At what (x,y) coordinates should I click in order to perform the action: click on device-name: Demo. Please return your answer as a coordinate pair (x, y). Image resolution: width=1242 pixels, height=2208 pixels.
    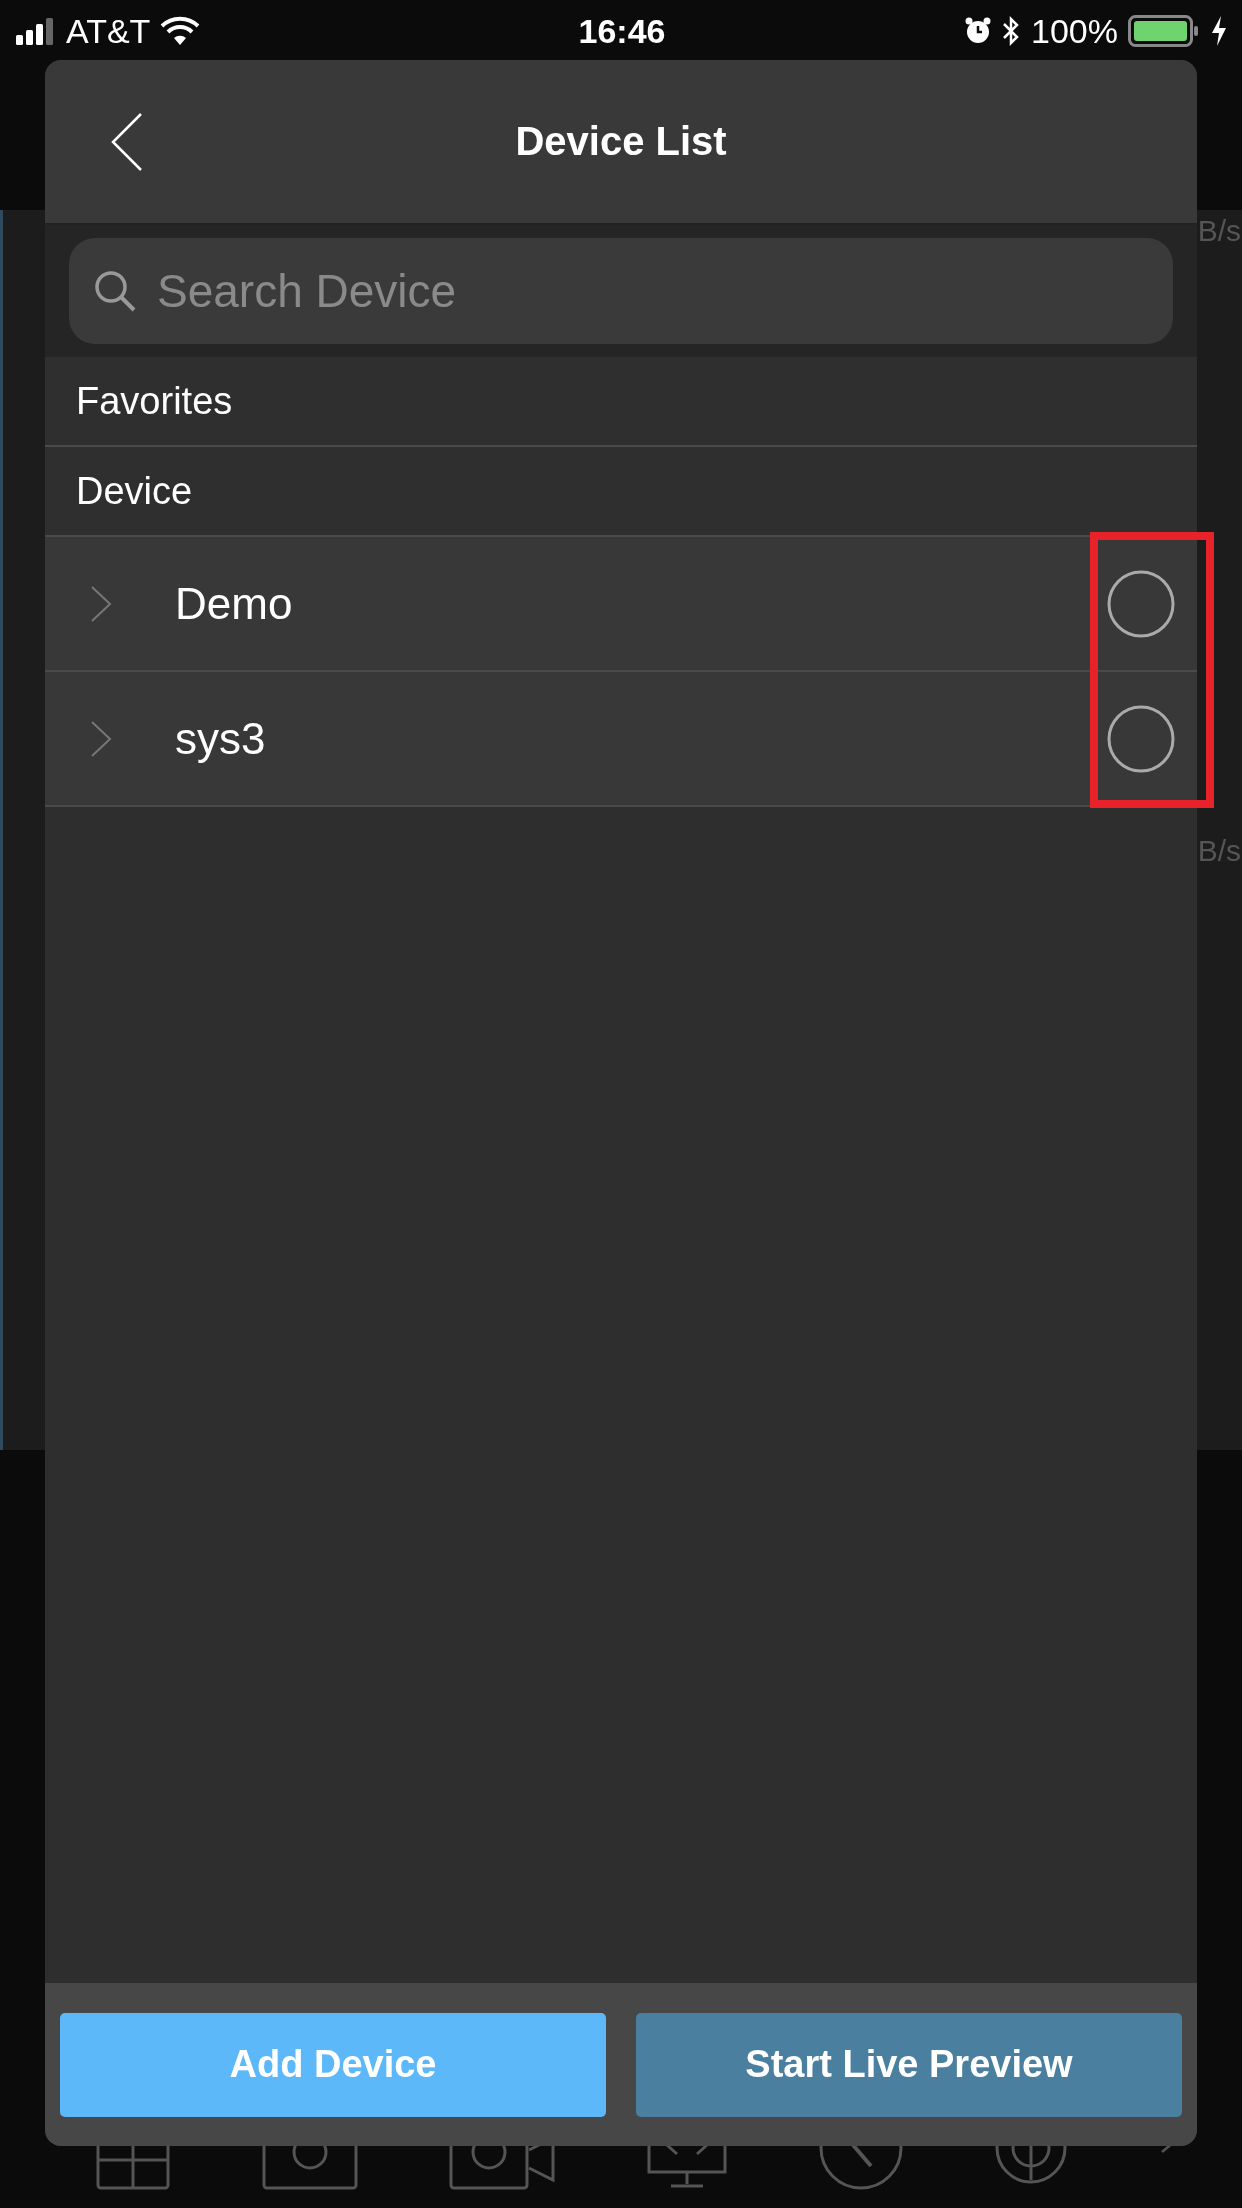
    Looking at the image, I should click on (234, 603).